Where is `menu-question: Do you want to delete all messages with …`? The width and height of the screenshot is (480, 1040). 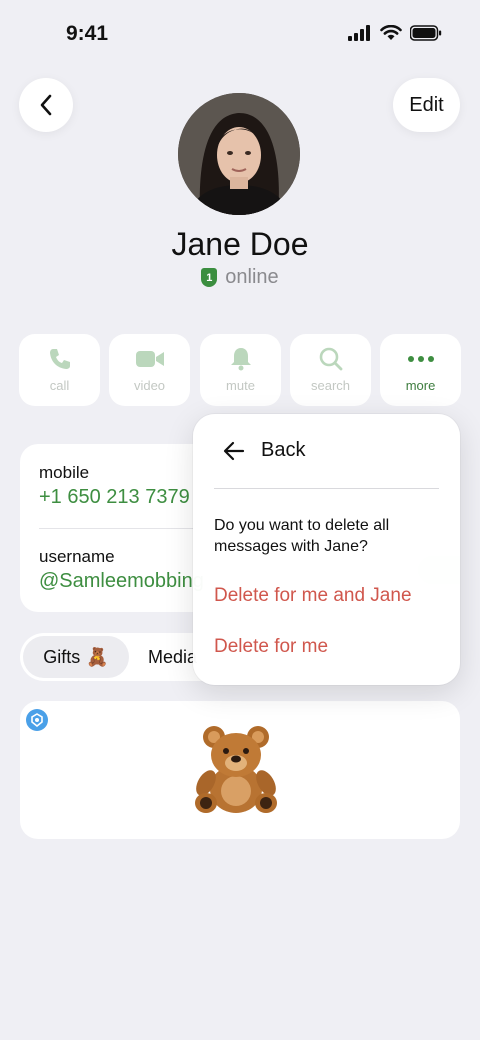
menu-question: Do you want to delete all messages with … is located at coordinates (302, 536).